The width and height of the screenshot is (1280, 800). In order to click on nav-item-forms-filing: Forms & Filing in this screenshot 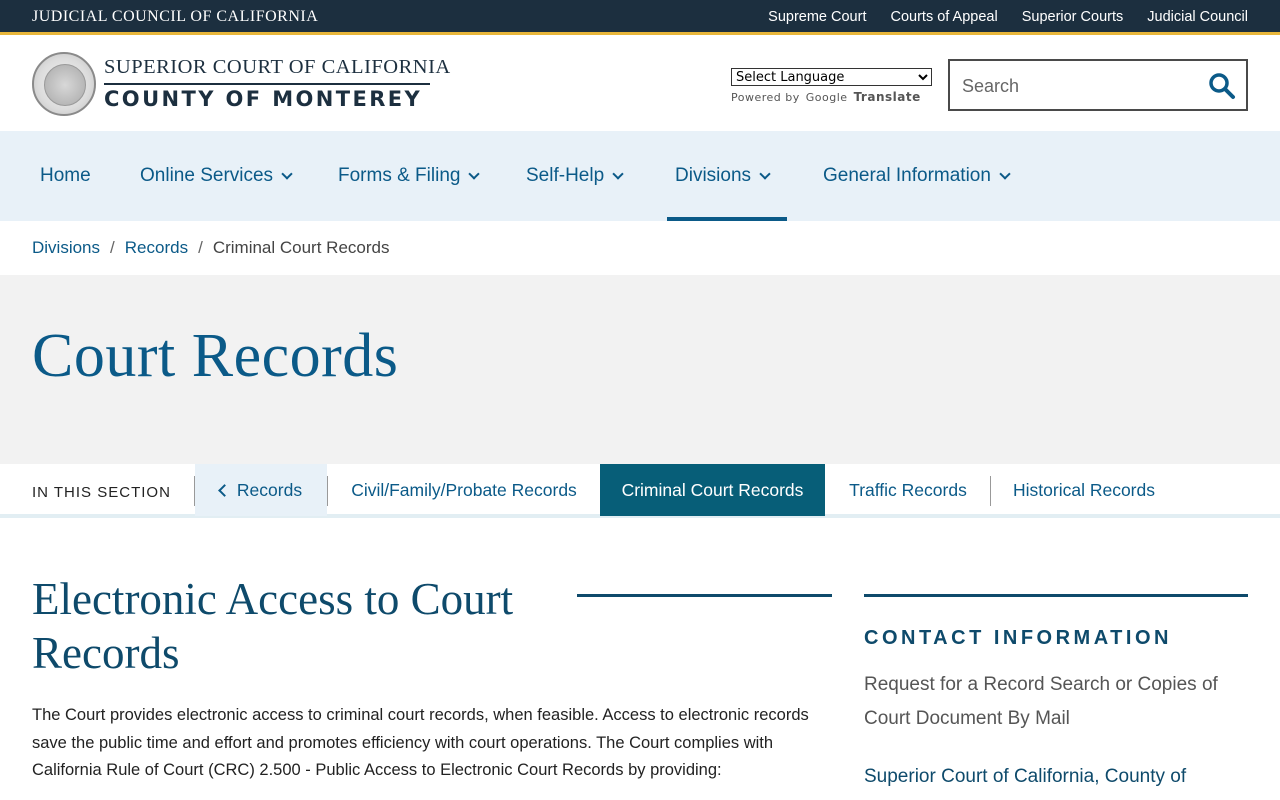, I will do `click(409, 176)`.